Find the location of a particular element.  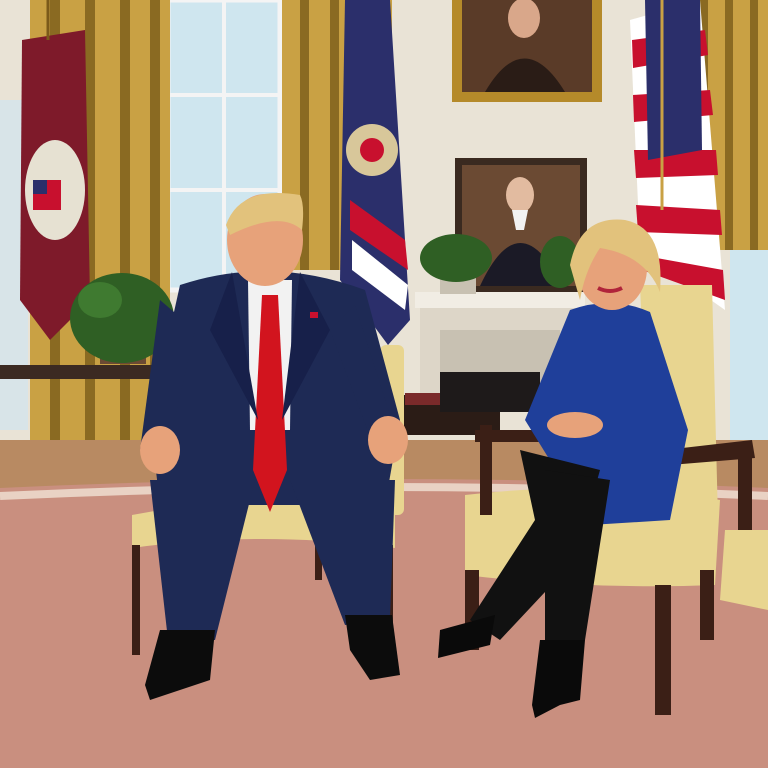

presidential-flag is located at coordinates (55, 170).